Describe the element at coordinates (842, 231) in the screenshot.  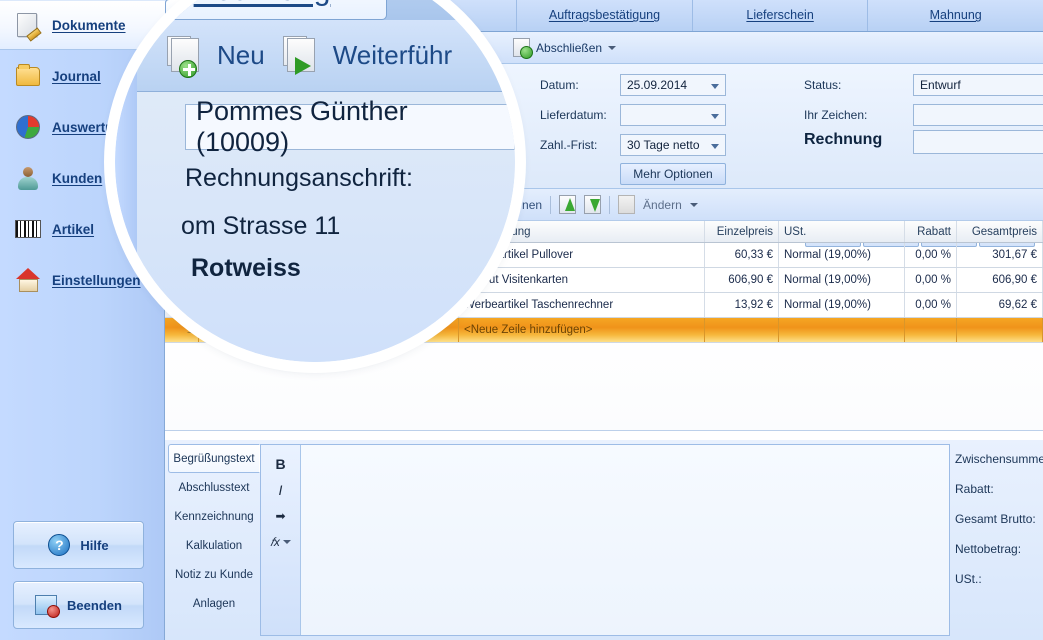
I see `header-ust: USt.` at that location.